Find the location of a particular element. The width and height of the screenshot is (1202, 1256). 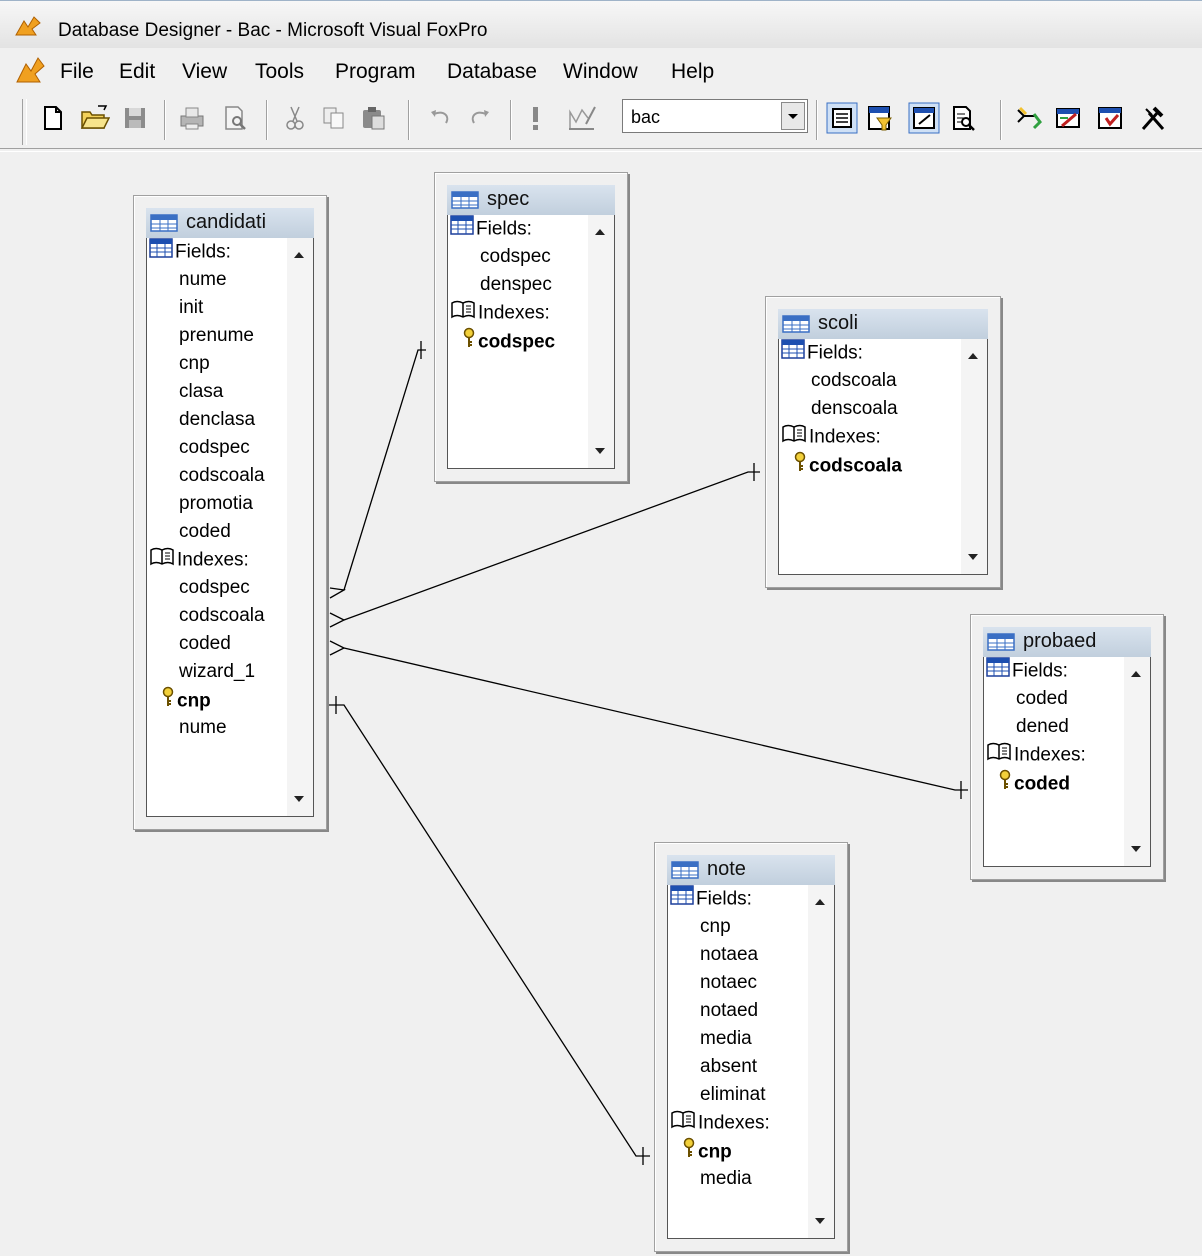

field-list: Fields: coded dened Indexes: coded is located at coordinates (1067, 762).